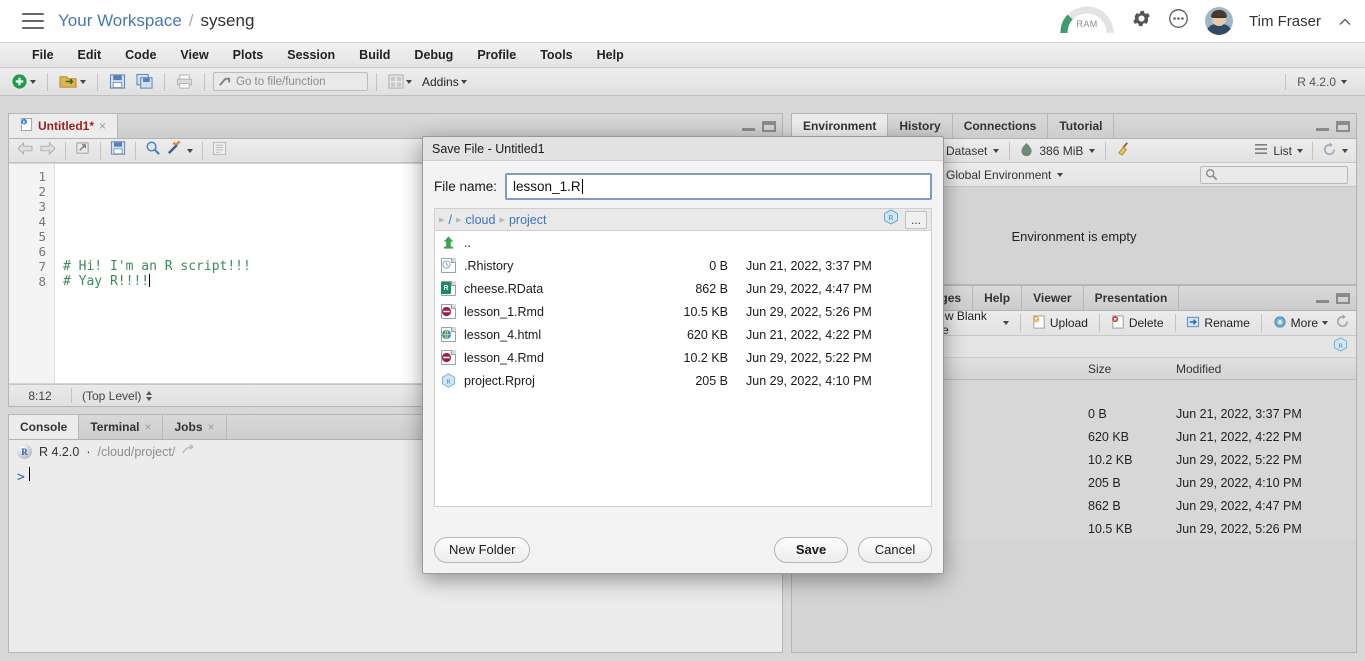 Image resolution: width=1365 pixels, height=661 pixels. What do you see at coordinates (1060, 174) in the screenshot?
I see `scope-caret-icon` at bounding box center [1060, 174].